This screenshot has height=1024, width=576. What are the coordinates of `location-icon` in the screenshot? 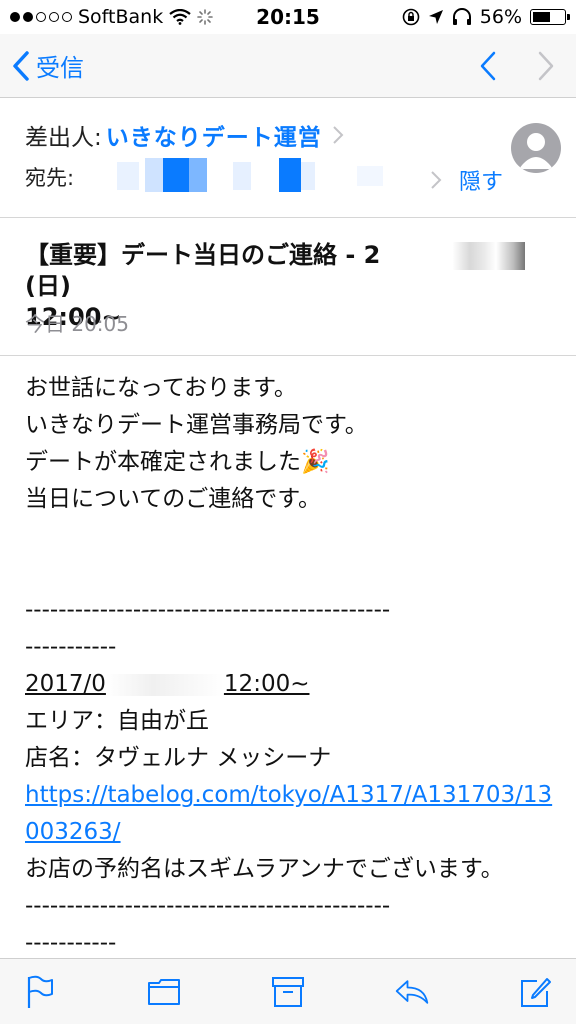 It's located at (435, 17).